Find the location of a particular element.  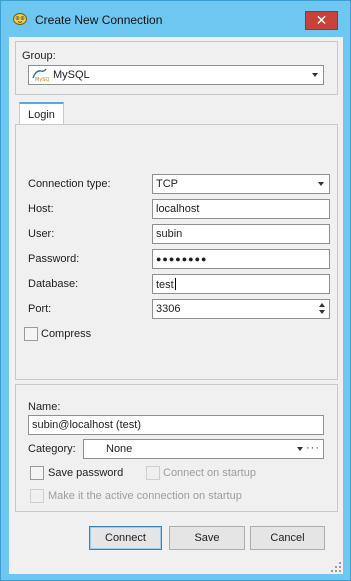

tab-login: Login is located at coordinates (41, 113).